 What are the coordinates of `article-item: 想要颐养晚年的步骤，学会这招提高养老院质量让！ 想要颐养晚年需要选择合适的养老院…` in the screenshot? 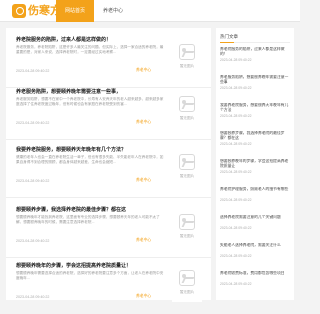 It's located at (108, 284).